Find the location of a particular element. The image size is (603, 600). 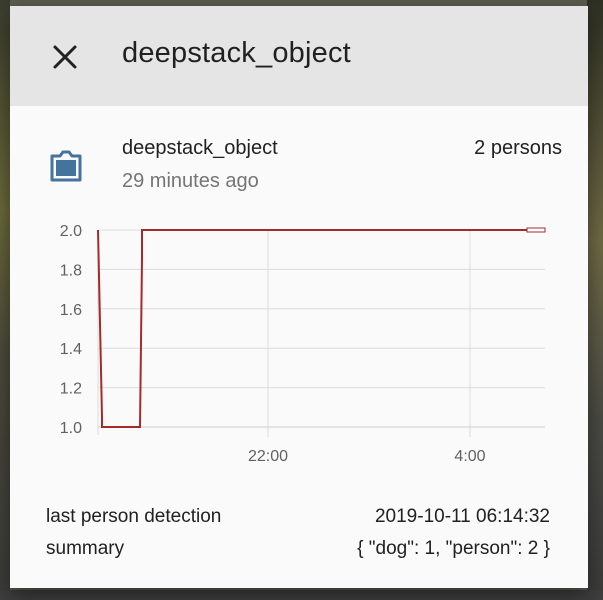

close-button is located at coordinates (65, 57).